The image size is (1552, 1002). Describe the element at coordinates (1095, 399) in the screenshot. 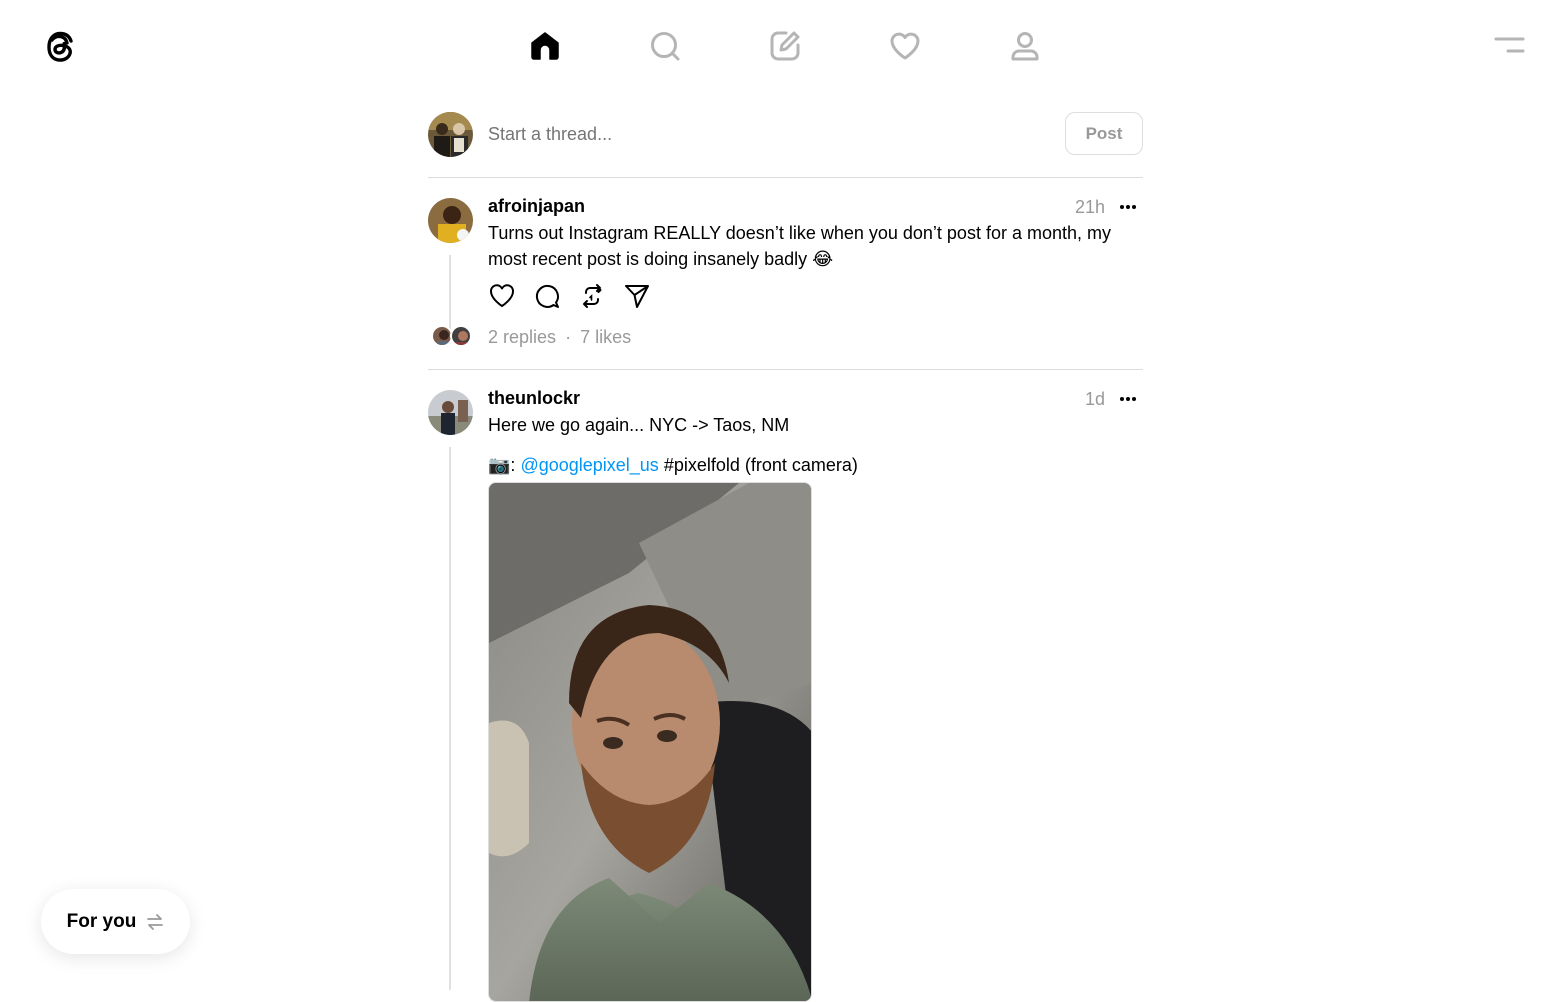

I see `post-time: 1d` at that location.